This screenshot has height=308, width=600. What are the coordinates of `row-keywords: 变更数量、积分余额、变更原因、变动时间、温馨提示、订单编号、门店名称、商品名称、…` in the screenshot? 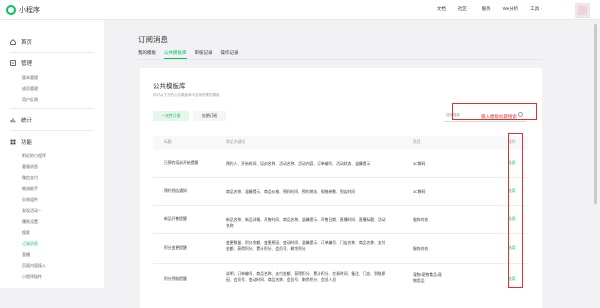 It's located at (306, 246).